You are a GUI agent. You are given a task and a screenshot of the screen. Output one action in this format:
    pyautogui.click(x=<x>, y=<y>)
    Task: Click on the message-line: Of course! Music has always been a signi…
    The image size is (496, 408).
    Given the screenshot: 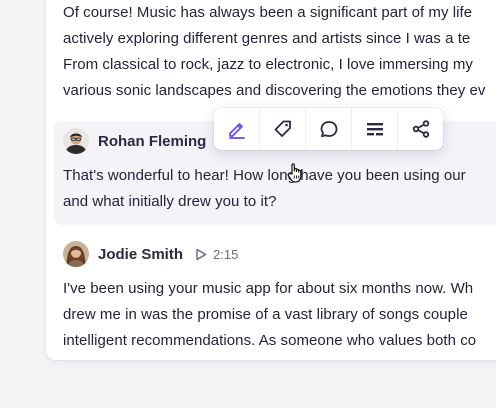 What is the action you would take?
    pyautogui.click(x=268, y=12)
    